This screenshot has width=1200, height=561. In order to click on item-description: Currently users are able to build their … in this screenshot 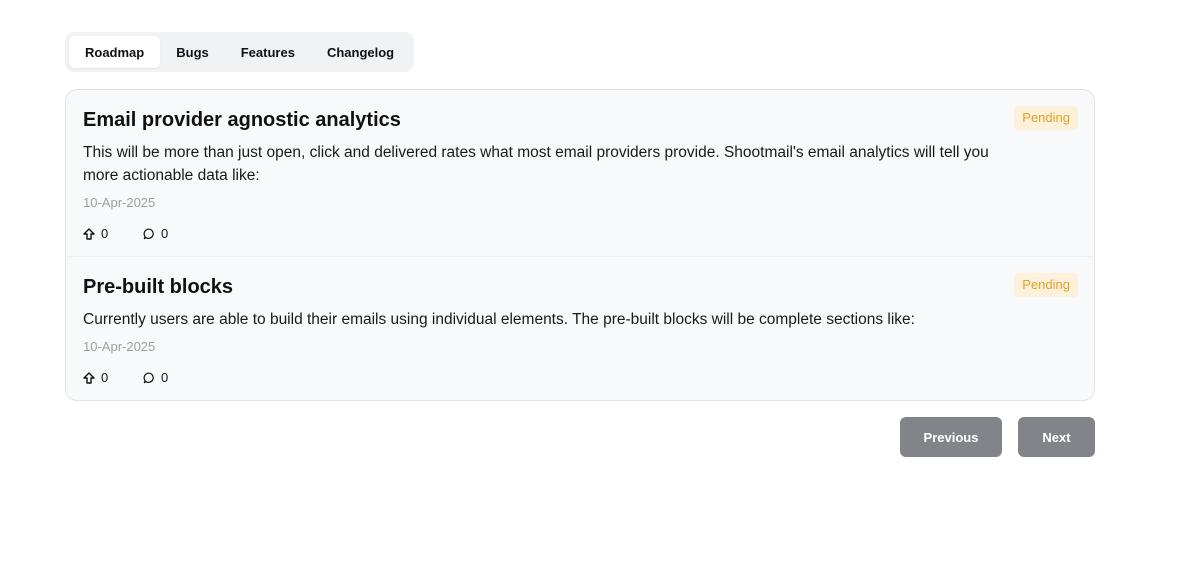, I will do `click(499, 319)`.